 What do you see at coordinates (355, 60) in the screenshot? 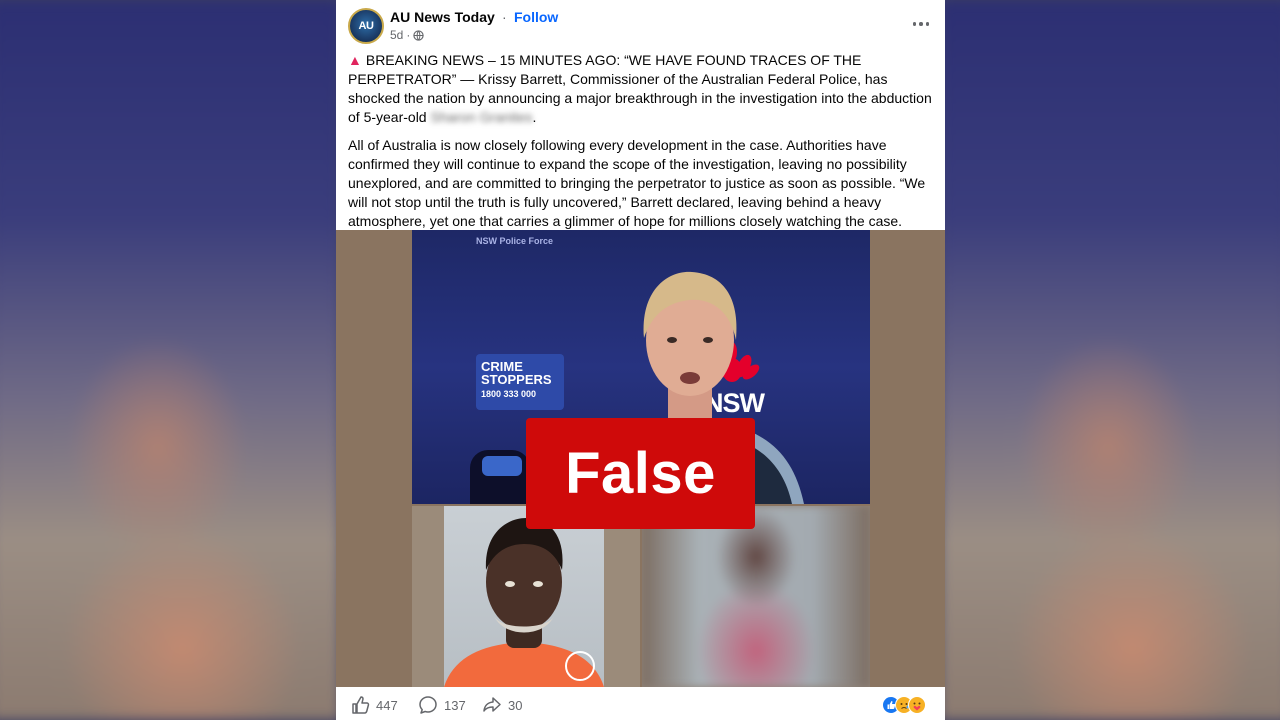
I see `siren-icon: ▲` at bounding box center [355, 60].